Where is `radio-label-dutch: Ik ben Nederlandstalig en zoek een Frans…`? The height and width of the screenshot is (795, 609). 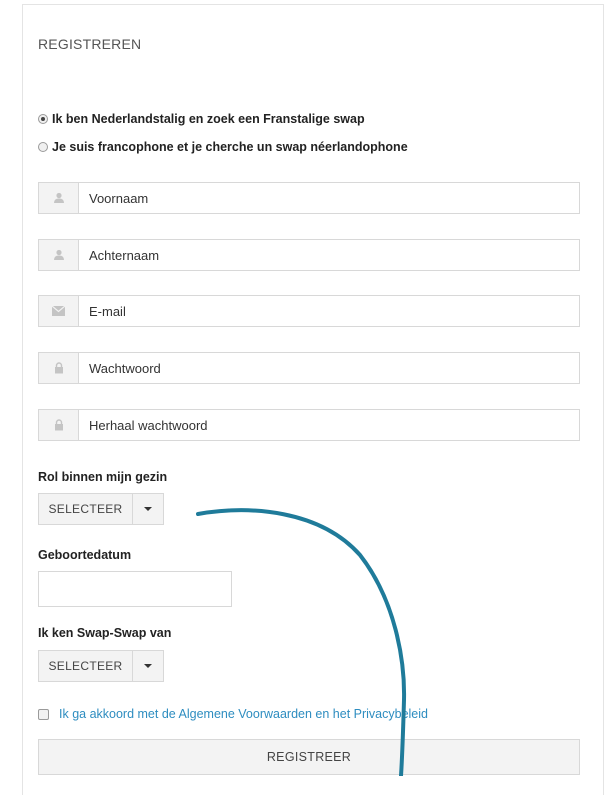 radio-label-dutch: Ik ben Nederlandstalig en zoek een Frans… is located at coordinates (208, 119).